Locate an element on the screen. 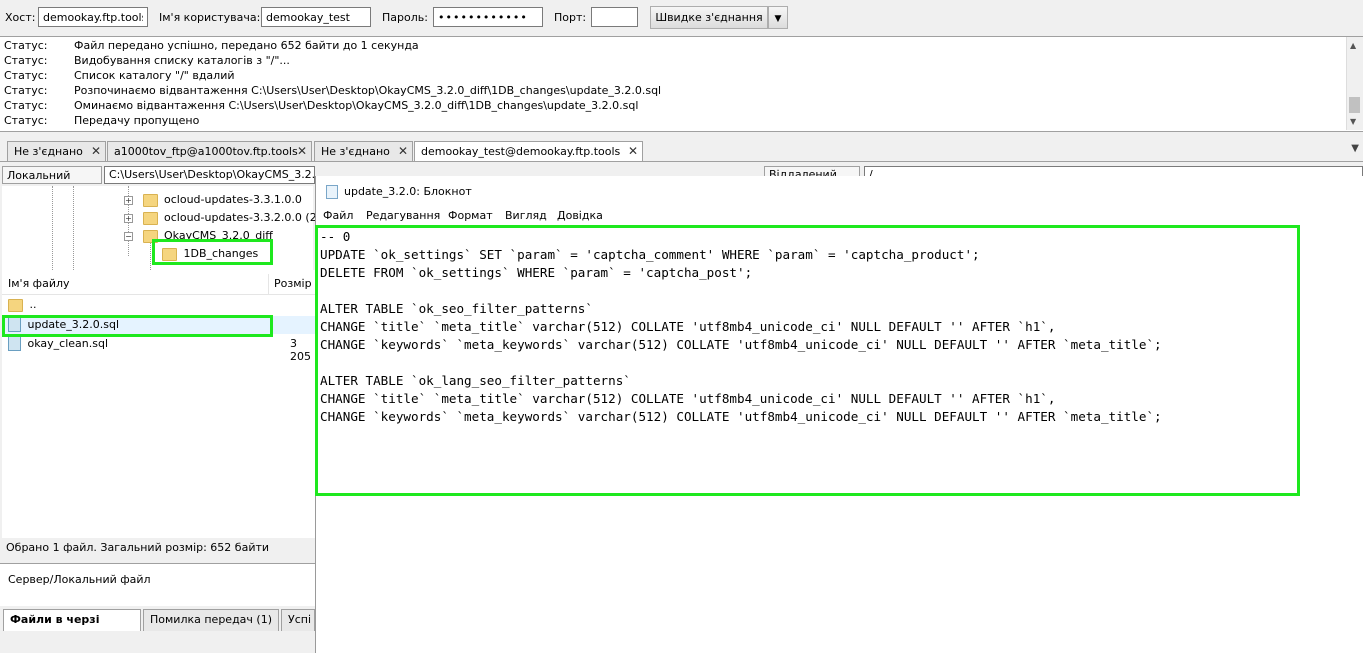 Image resolution: width=1363 pixels, height=653 pixels. sql-file-icon is located at coordinates (14, 343).